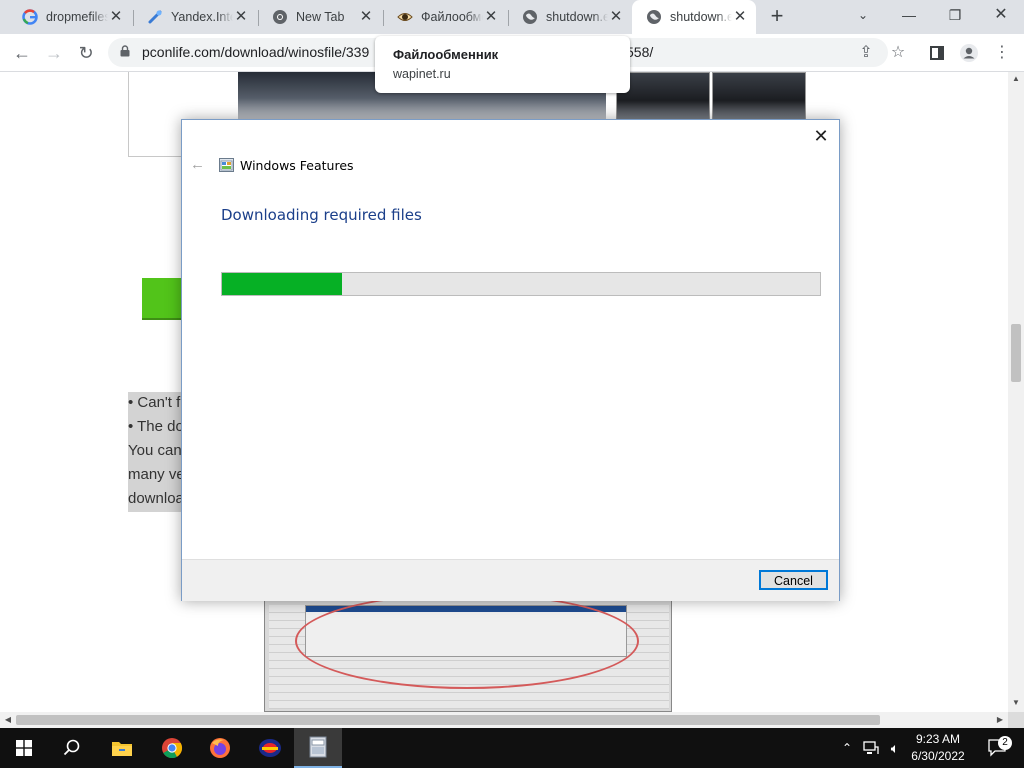  What do you see at coordinates (77, 17) in the screenshot?
I see `tab-title: dropmefiles` at bounding box center [77, 17].